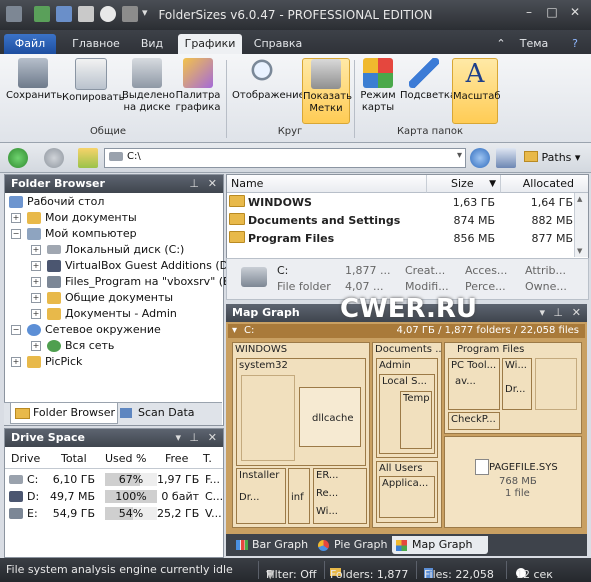  What do you see at coordinates (34, 234) in the screenshot?
I see `computer-icon` at bounding box center [34, 234].